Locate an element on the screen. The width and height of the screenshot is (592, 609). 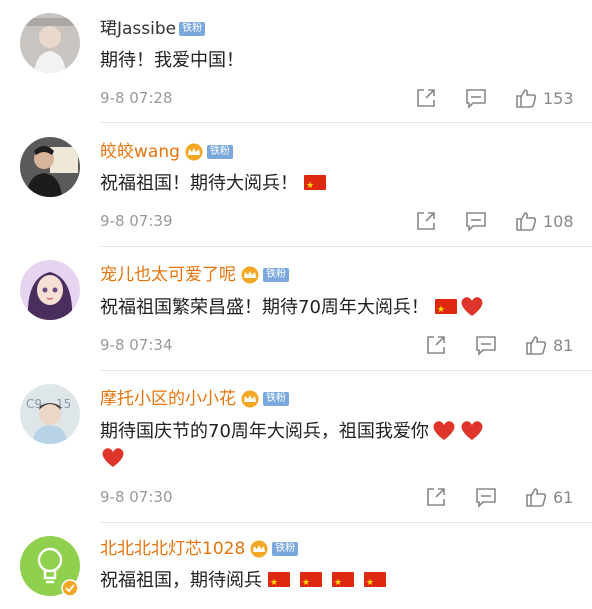
timestamp: 9-8 07:39 is located at coordinates (136, 221).